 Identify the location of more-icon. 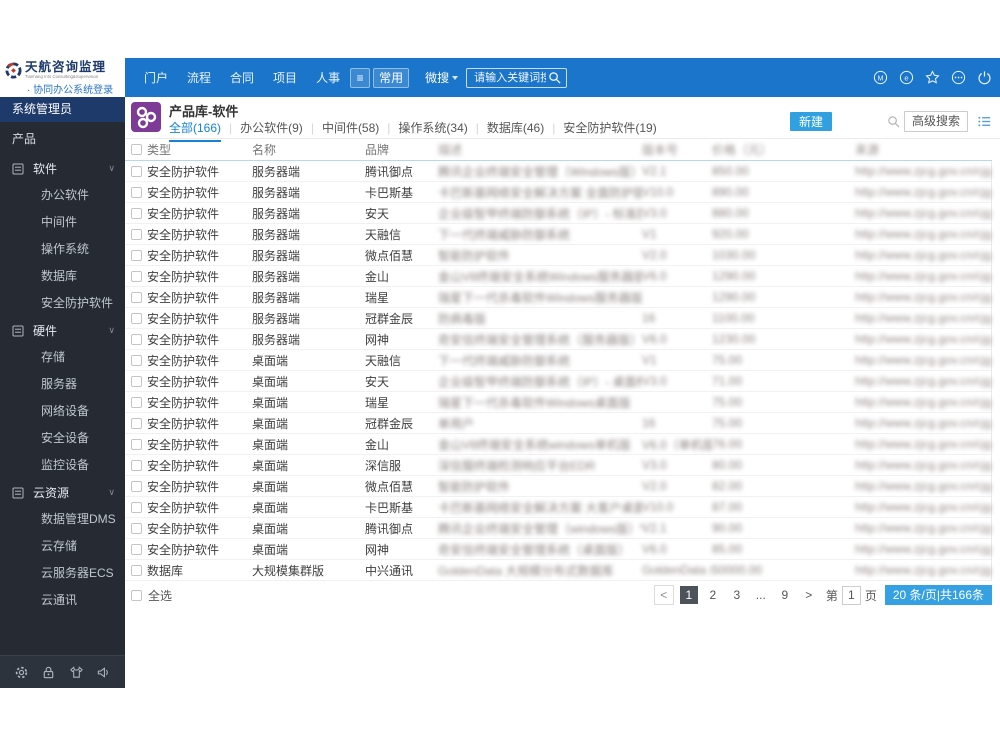
(958, 77).